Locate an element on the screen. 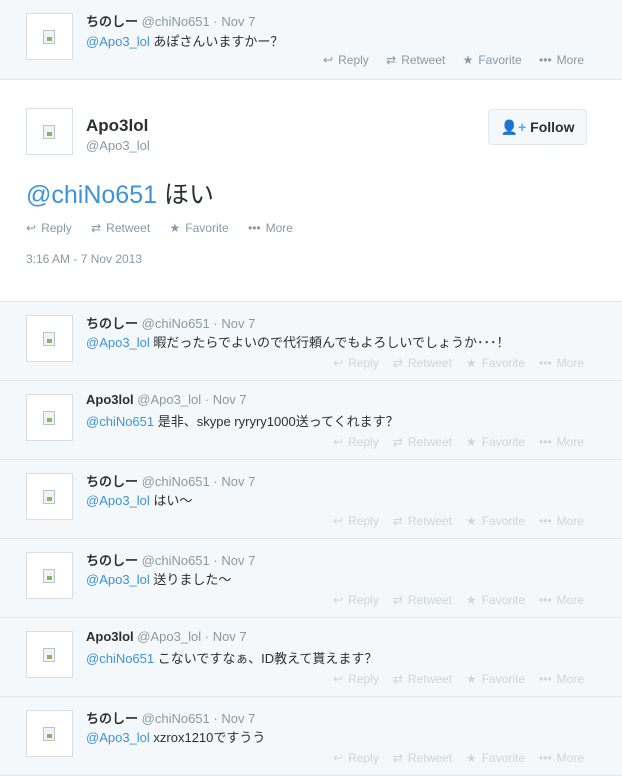 The height and width of the screenshot is (776, 622). more-icon: ••• is located at coordinates (545, 442).